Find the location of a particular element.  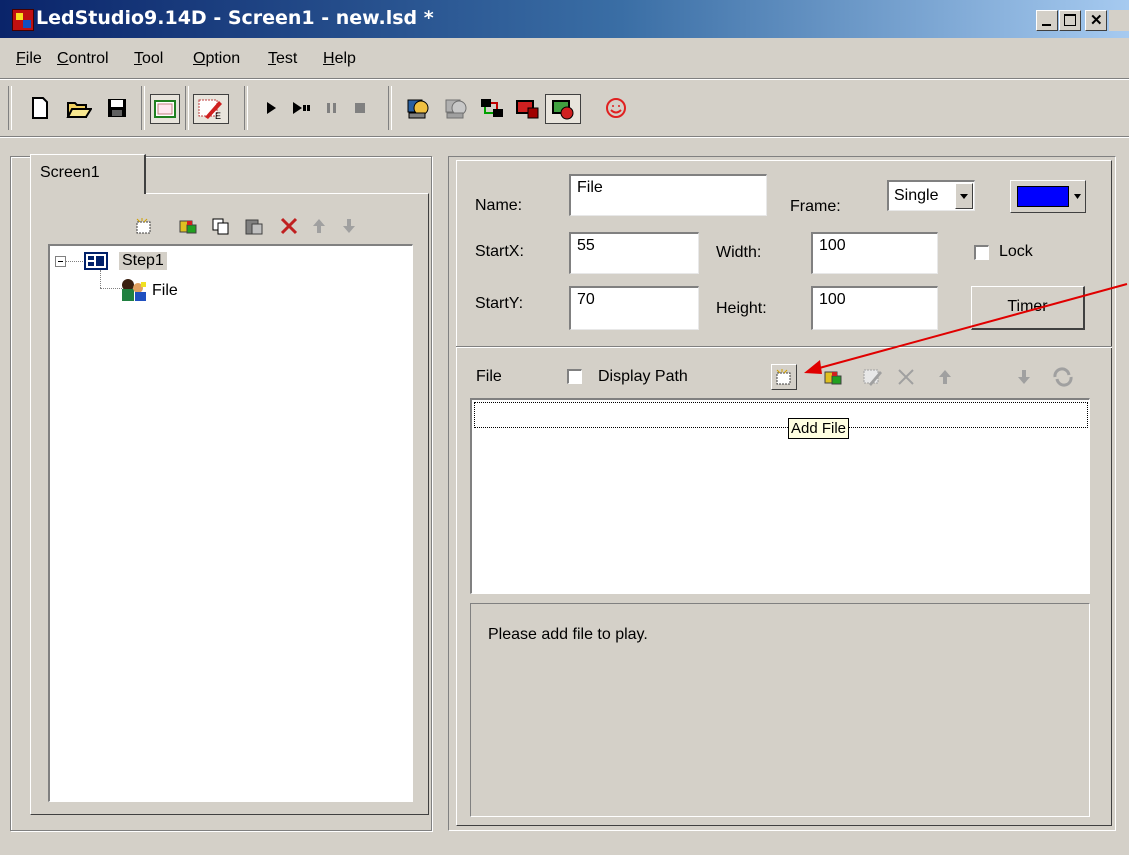

add-file-tooltip: Add File is located at coordinates (819, 428).